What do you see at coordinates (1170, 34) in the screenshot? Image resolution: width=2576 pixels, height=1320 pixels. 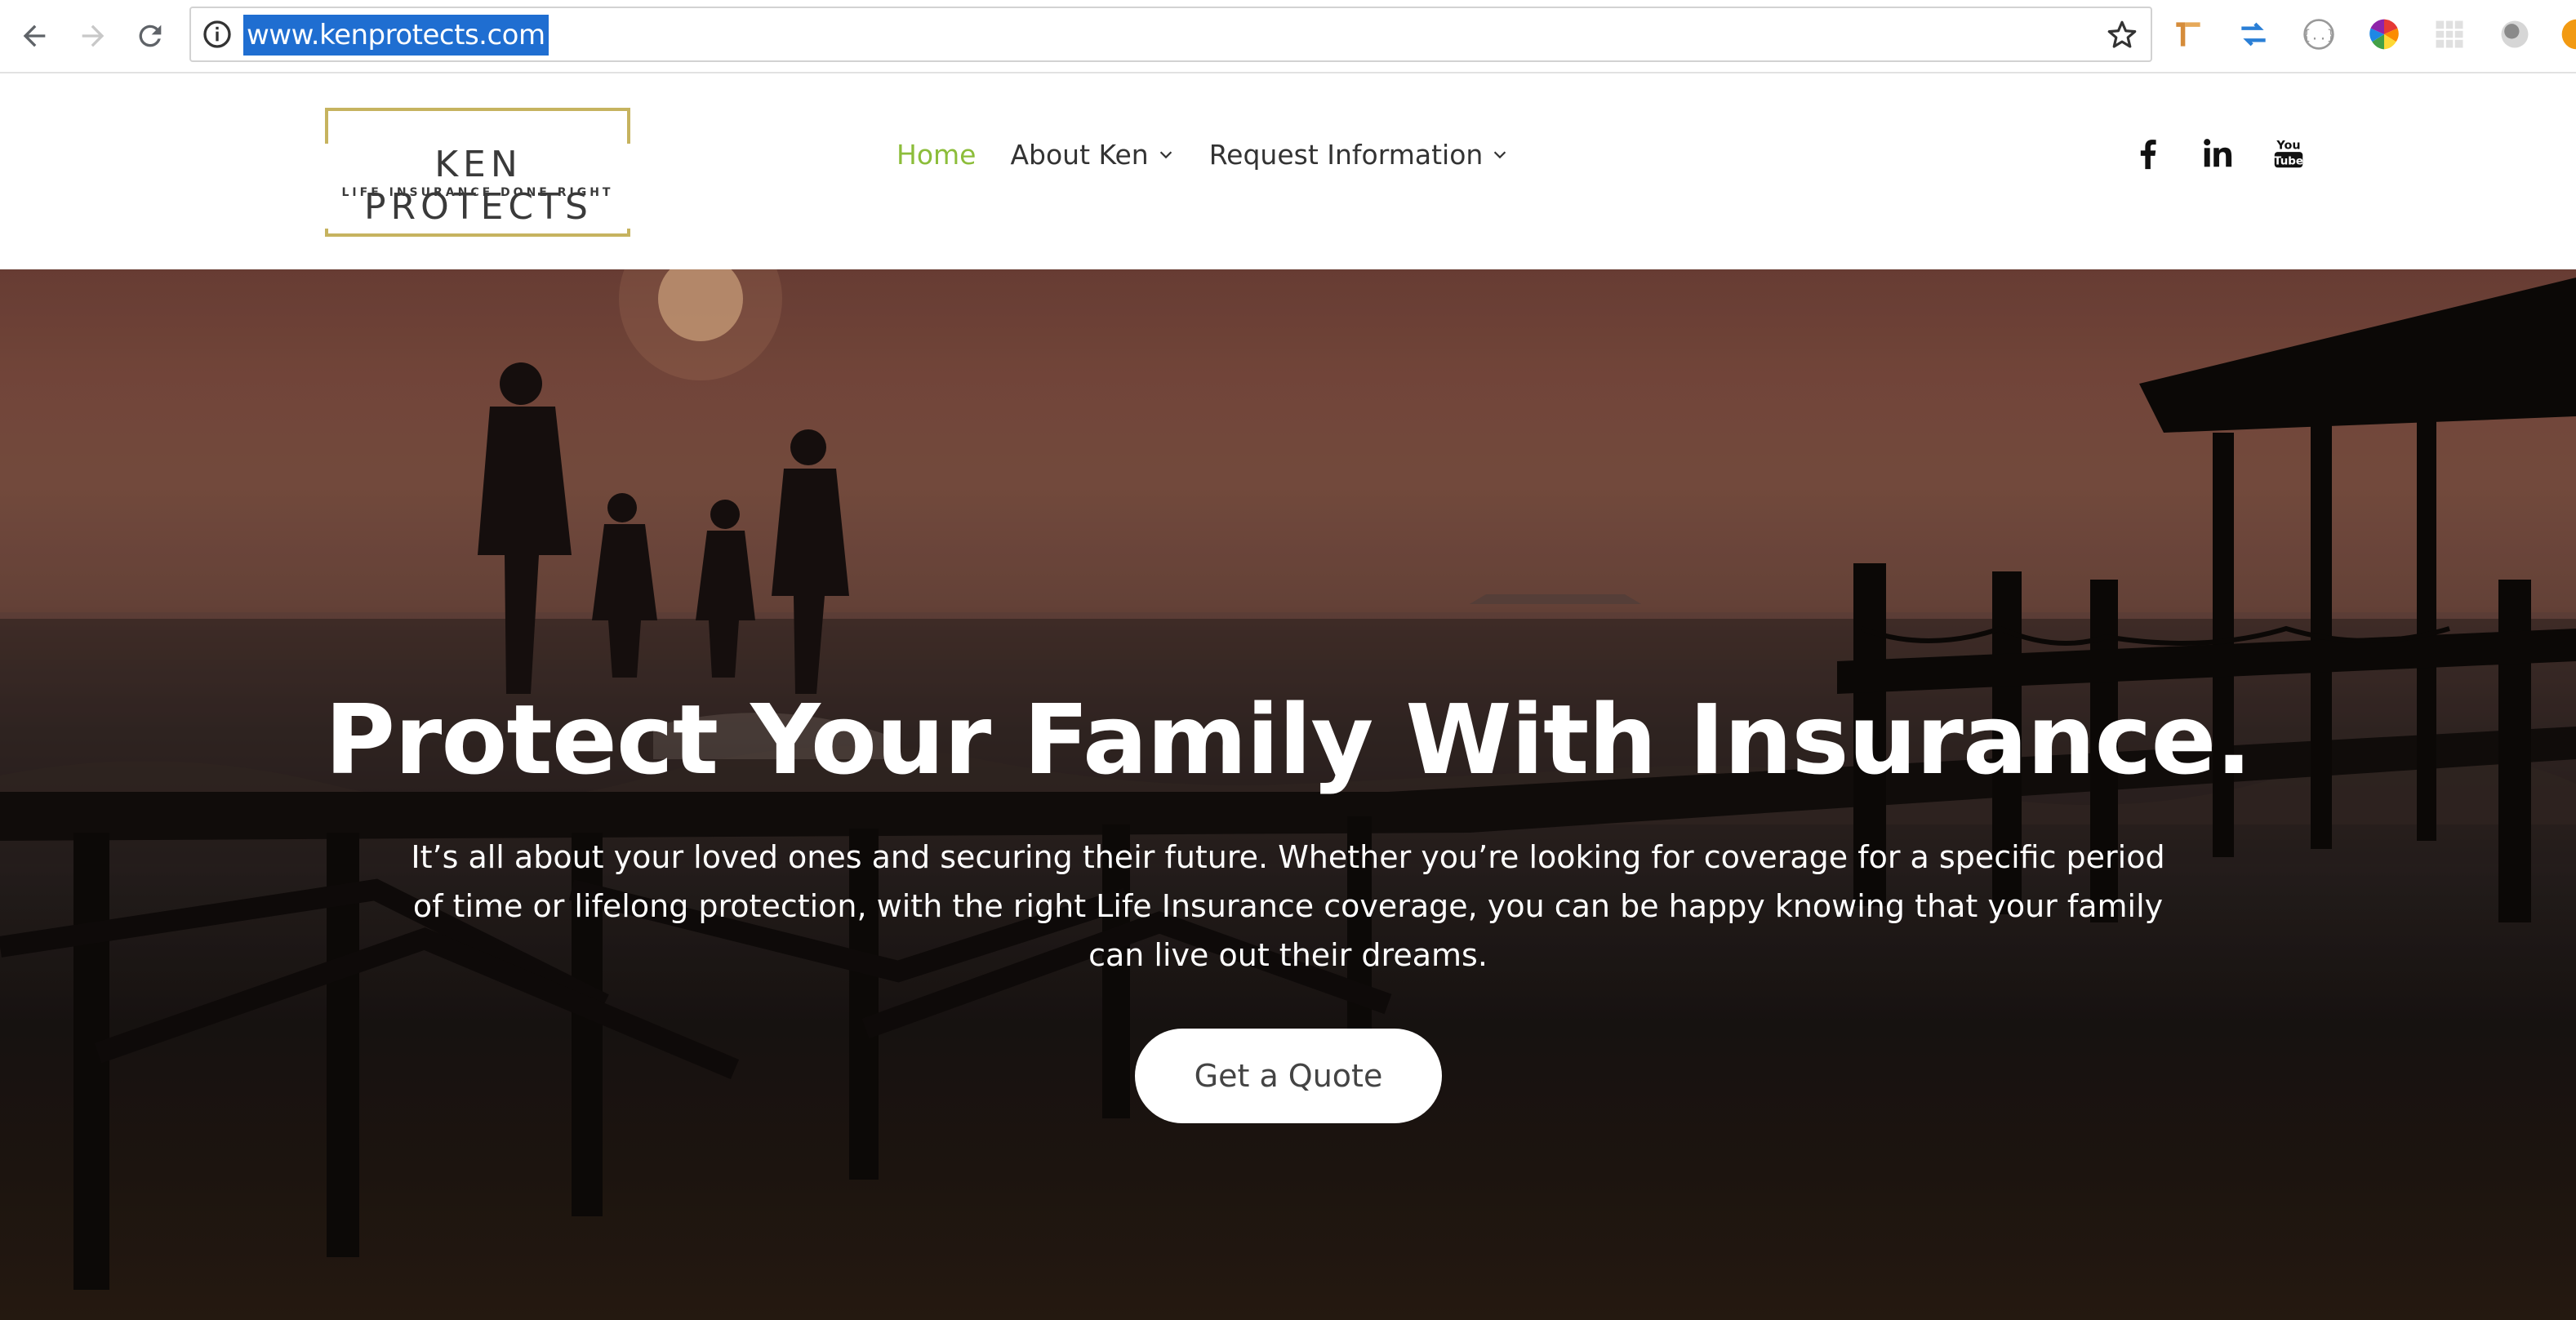 I see `address-bar: www.kenprotects.com` at bounding box center [1170, 34].